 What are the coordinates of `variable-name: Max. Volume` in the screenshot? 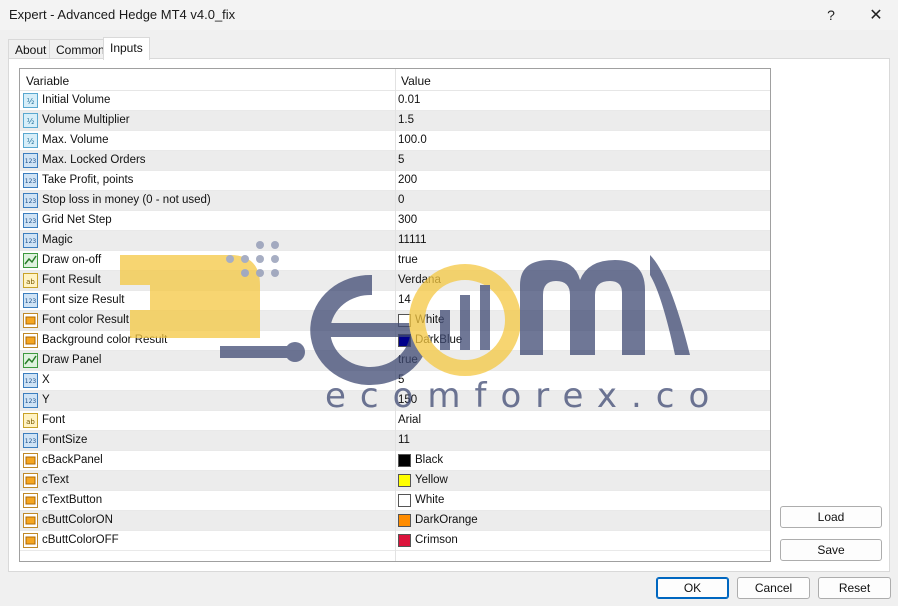 It's located at (75, 140).